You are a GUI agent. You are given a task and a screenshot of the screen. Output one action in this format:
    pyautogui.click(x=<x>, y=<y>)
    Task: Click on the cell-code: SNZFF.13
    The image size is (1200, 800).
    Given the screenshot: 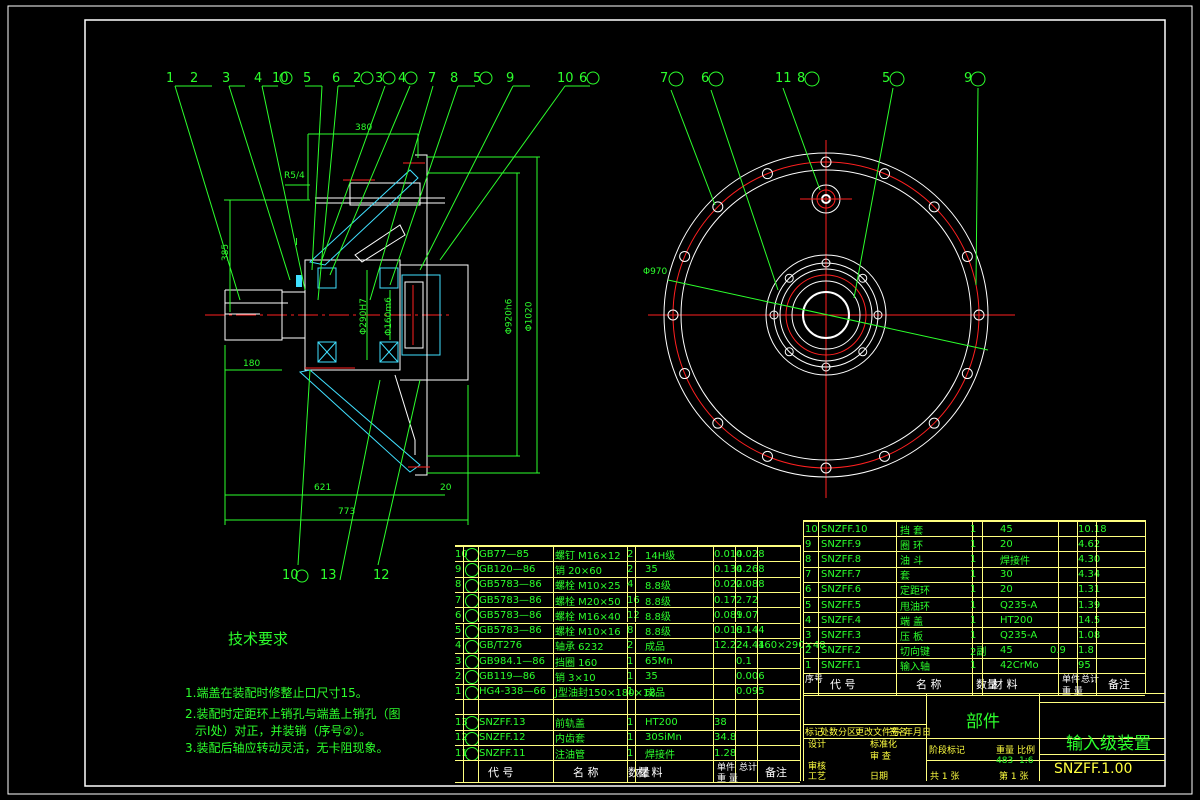 What is the action you would take?
    pyautogui.click(x=502, y=722)
    